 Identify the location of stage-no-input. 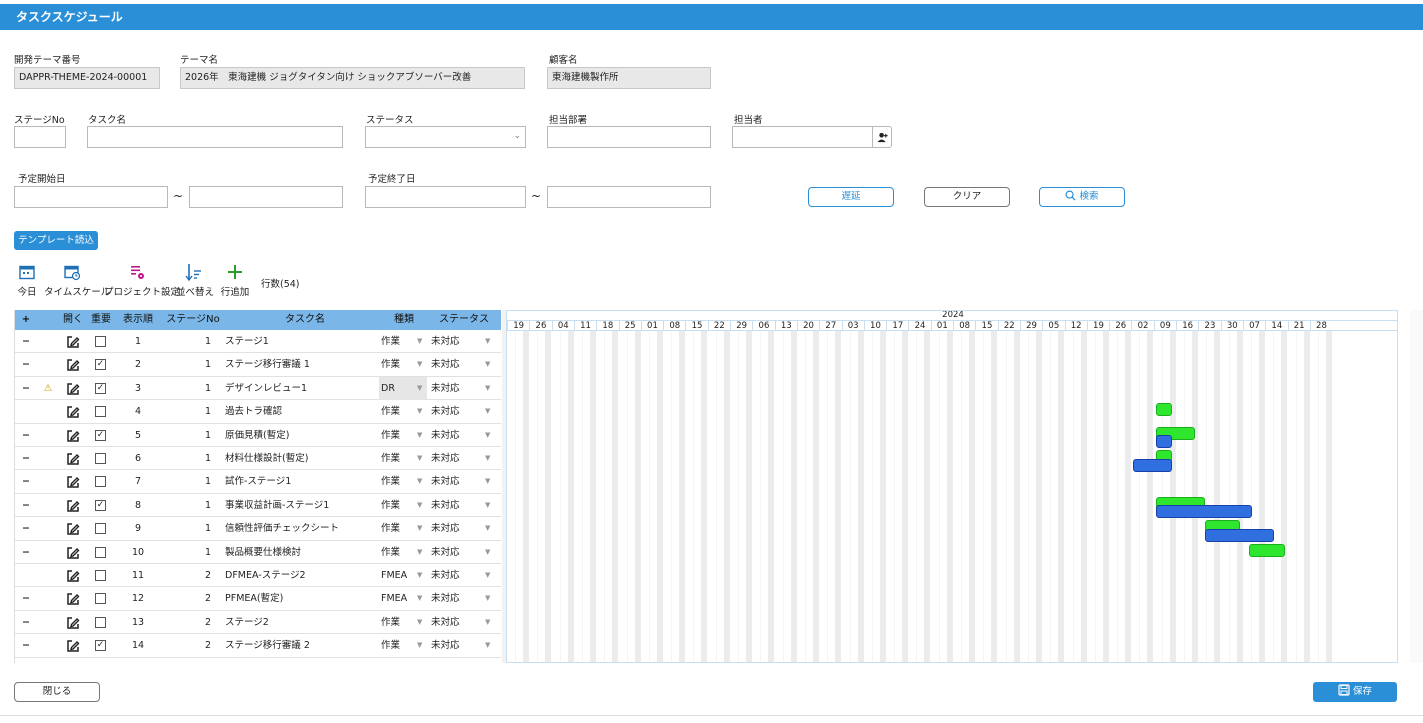
(40, 137).